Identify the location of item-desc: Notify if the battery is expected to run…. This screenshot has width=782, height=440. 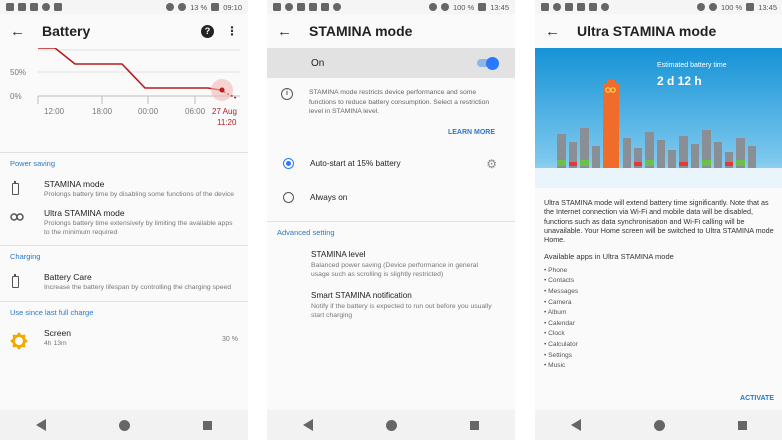
(401, 311).